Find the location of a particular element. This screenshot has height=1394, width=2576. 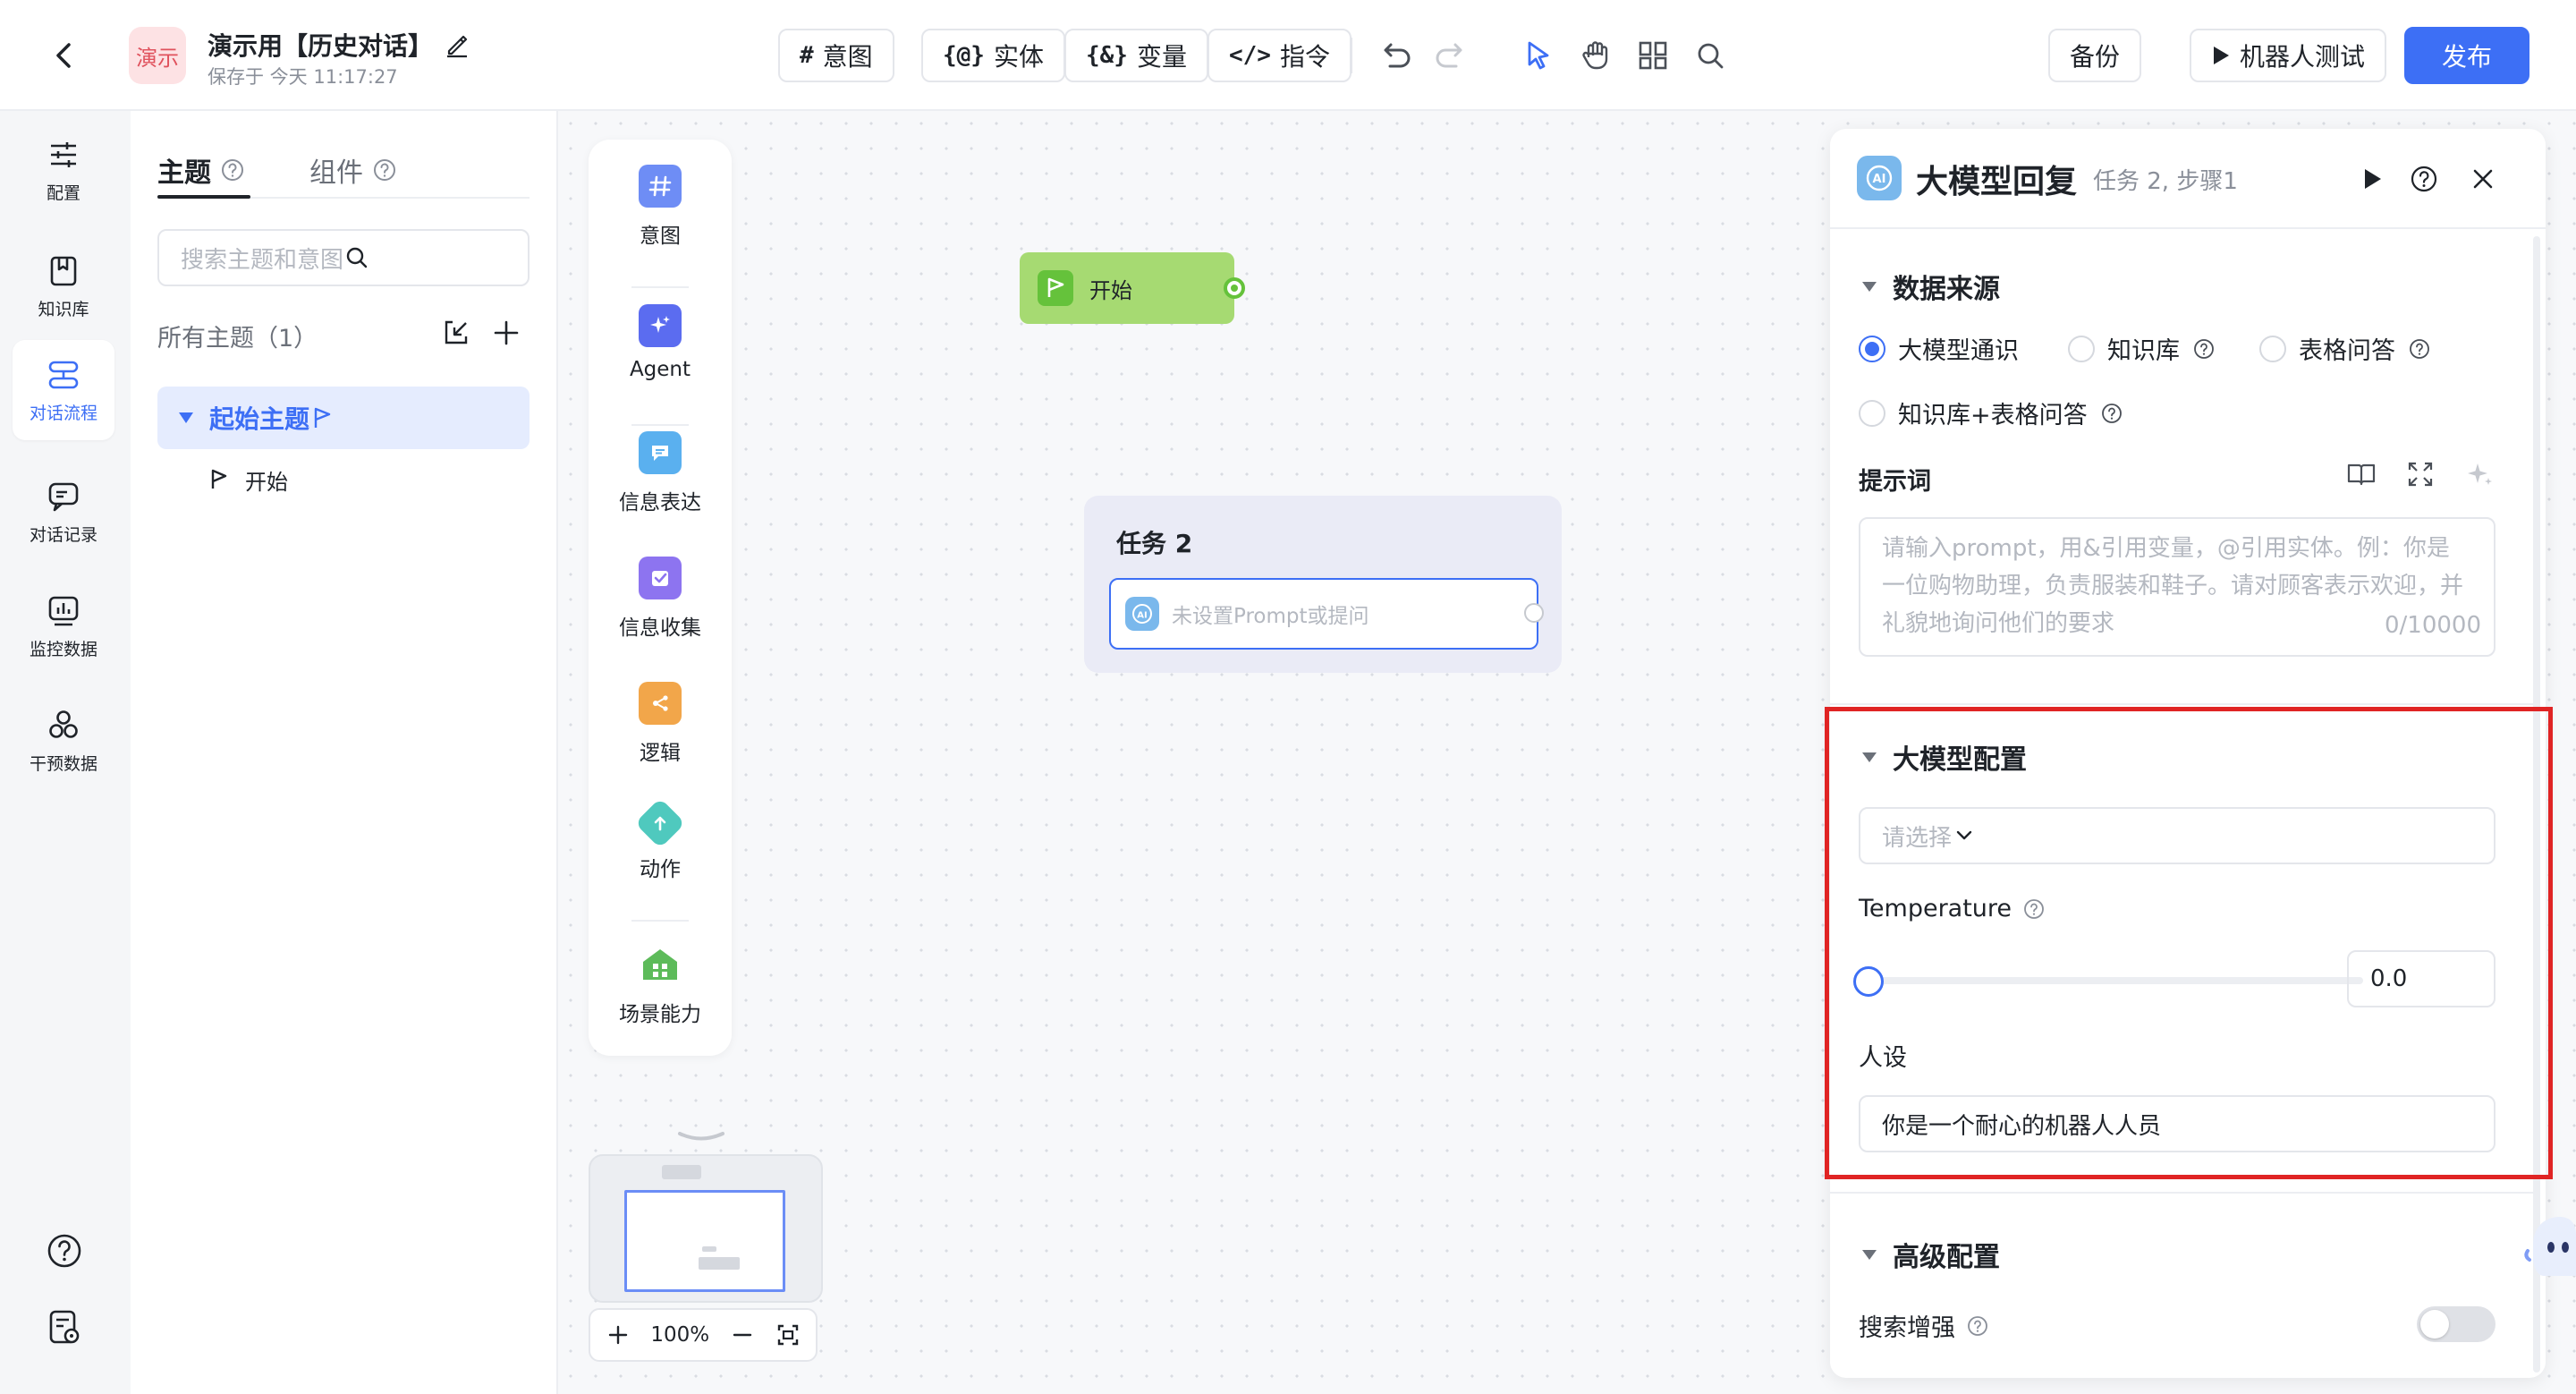

minimap-node is located at coordinates (719, 1263).